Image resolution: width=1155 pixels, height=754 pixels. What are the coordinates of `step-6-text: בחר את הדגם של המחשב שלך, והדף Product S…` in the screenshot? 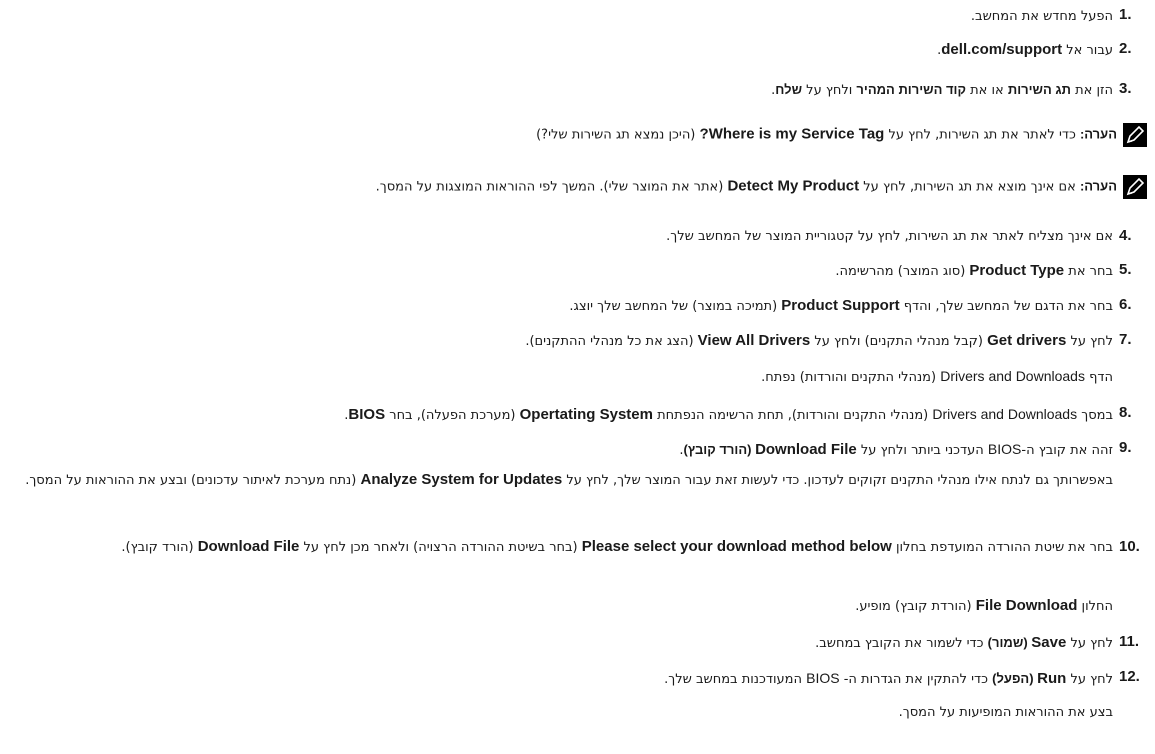 It's located at (841, 305).